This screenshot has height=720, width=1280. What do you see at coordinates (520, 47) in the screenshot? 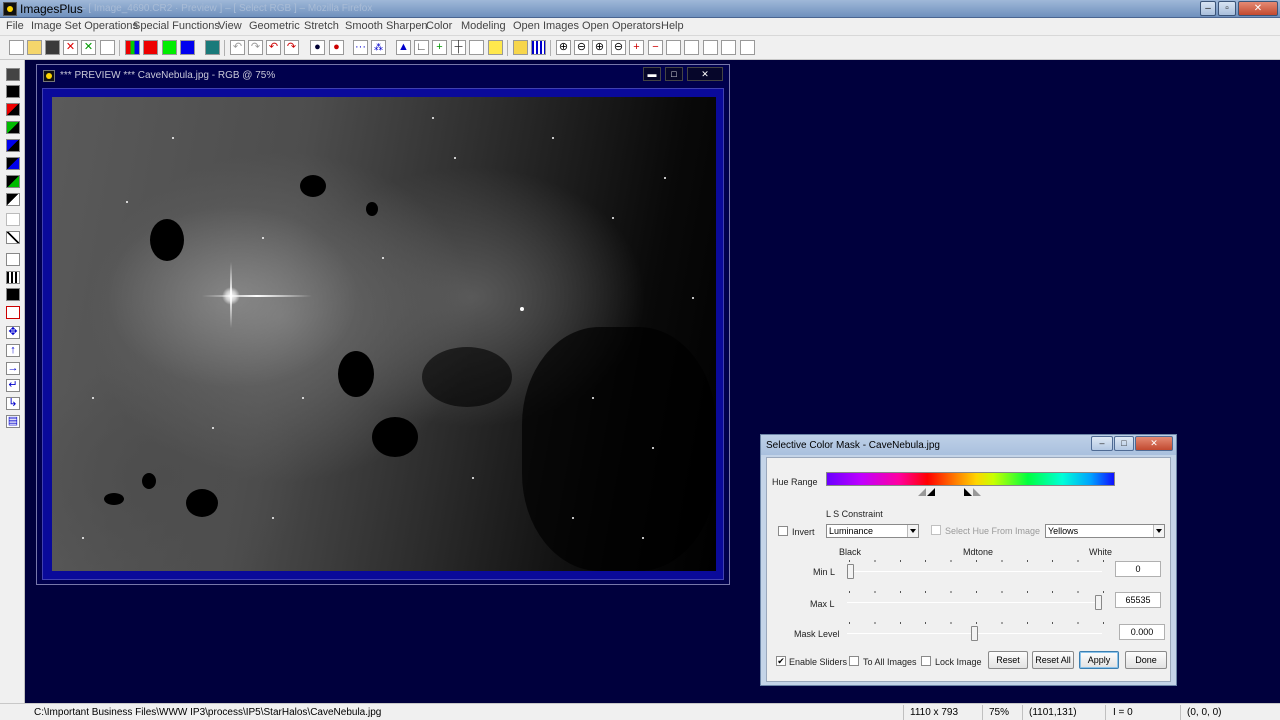
I see `pencil-icon` at bounding box center [520, 47].